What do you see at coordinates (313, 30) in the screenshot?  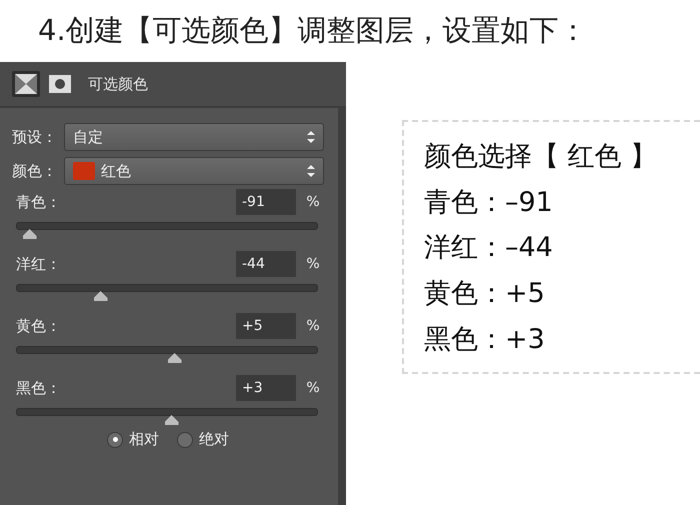 I see `step-heading: 4.创建【可选颜色】调整图层，设置如下：` at bounding box center [313, 30].